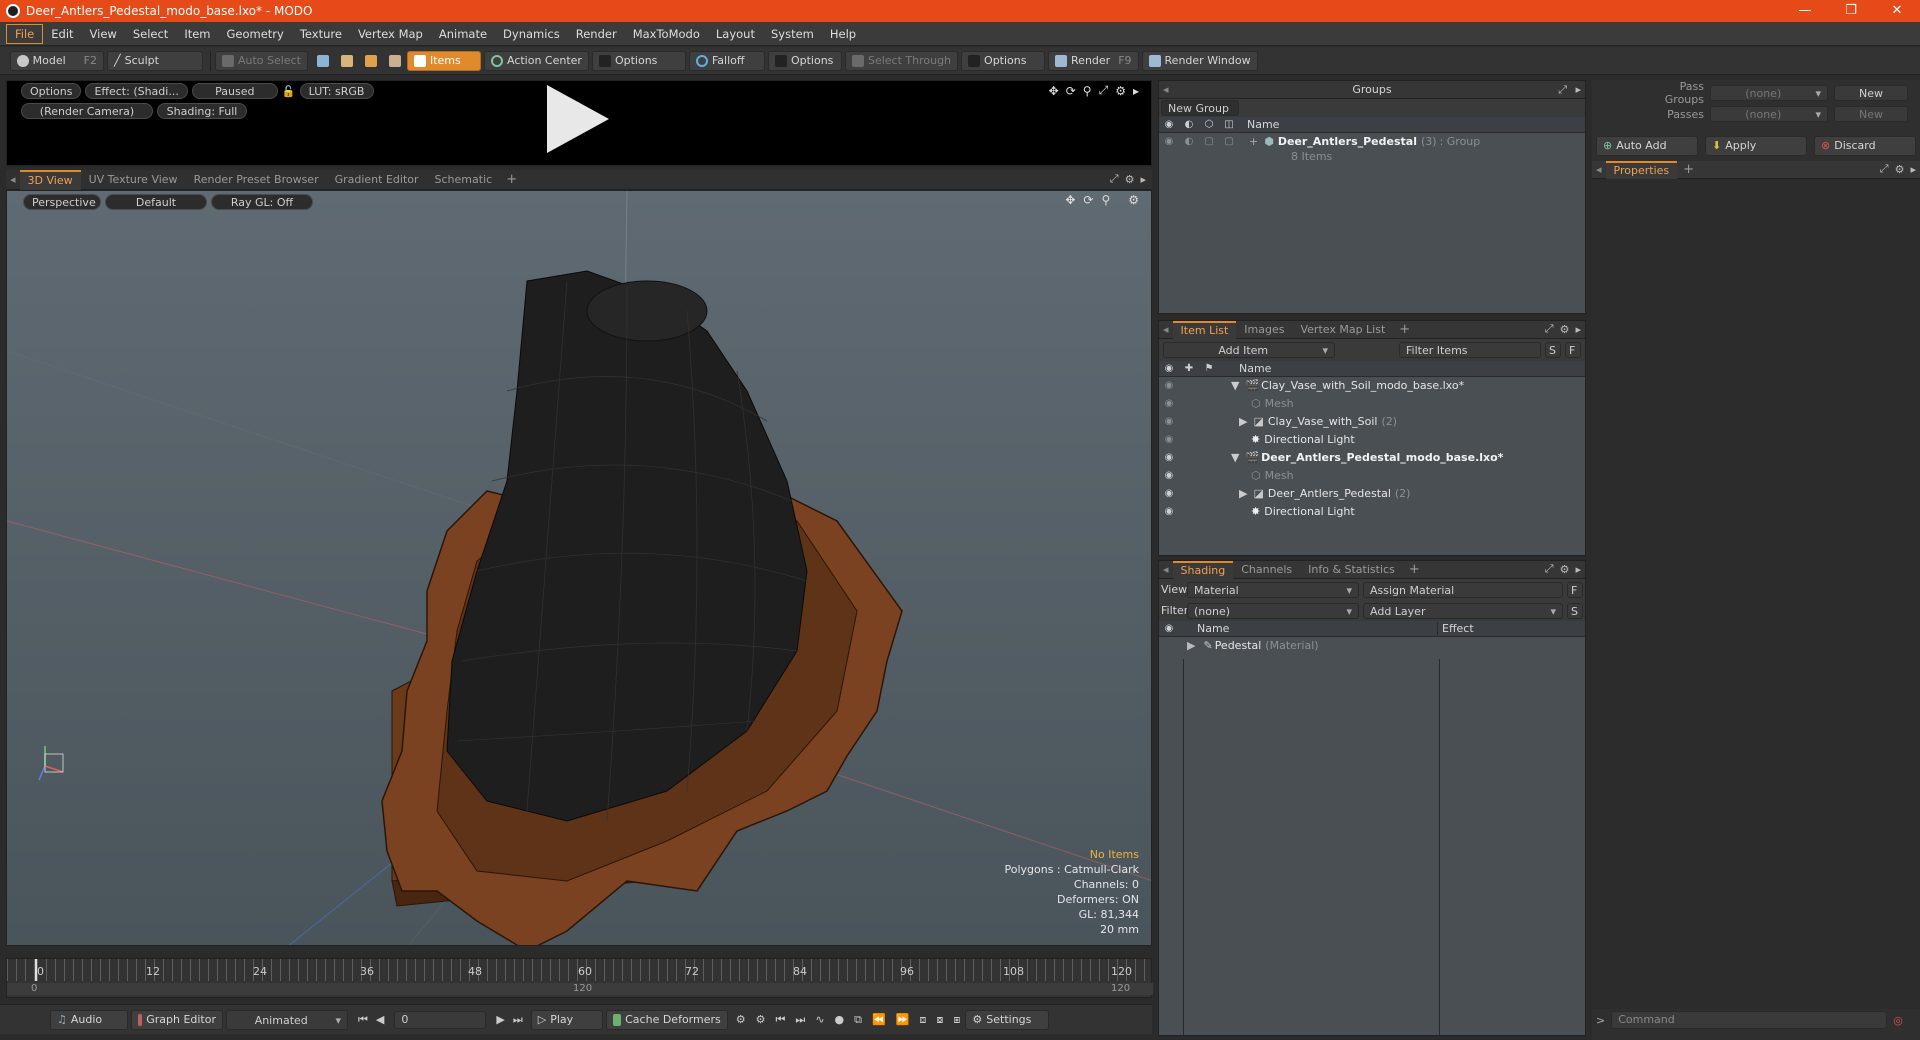  Describe the element at coordinates (443, 60) in the screenshot. I see `items-mode-button: Items` at that location.